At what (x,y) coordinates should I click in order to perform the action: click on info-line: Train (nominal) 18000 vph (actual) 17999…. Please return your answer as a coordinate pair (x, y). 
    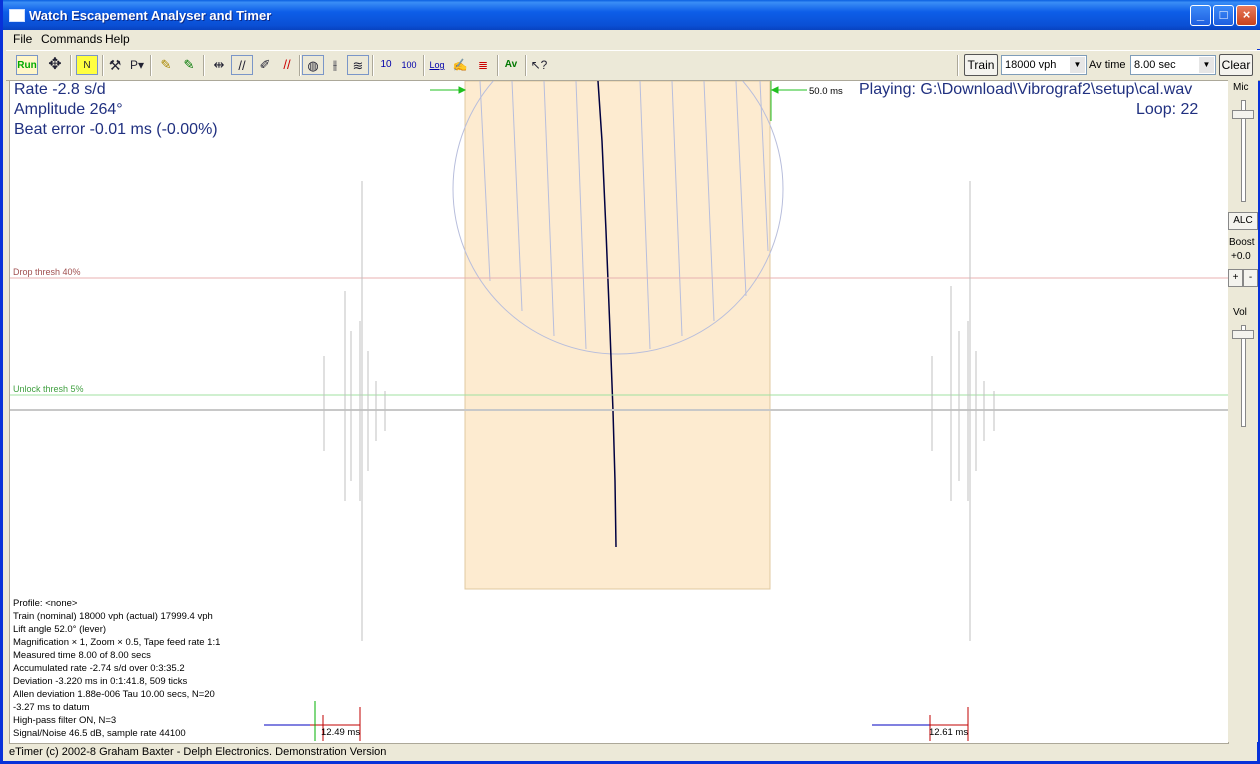
    Looking at the image, I should click on (113, 616).